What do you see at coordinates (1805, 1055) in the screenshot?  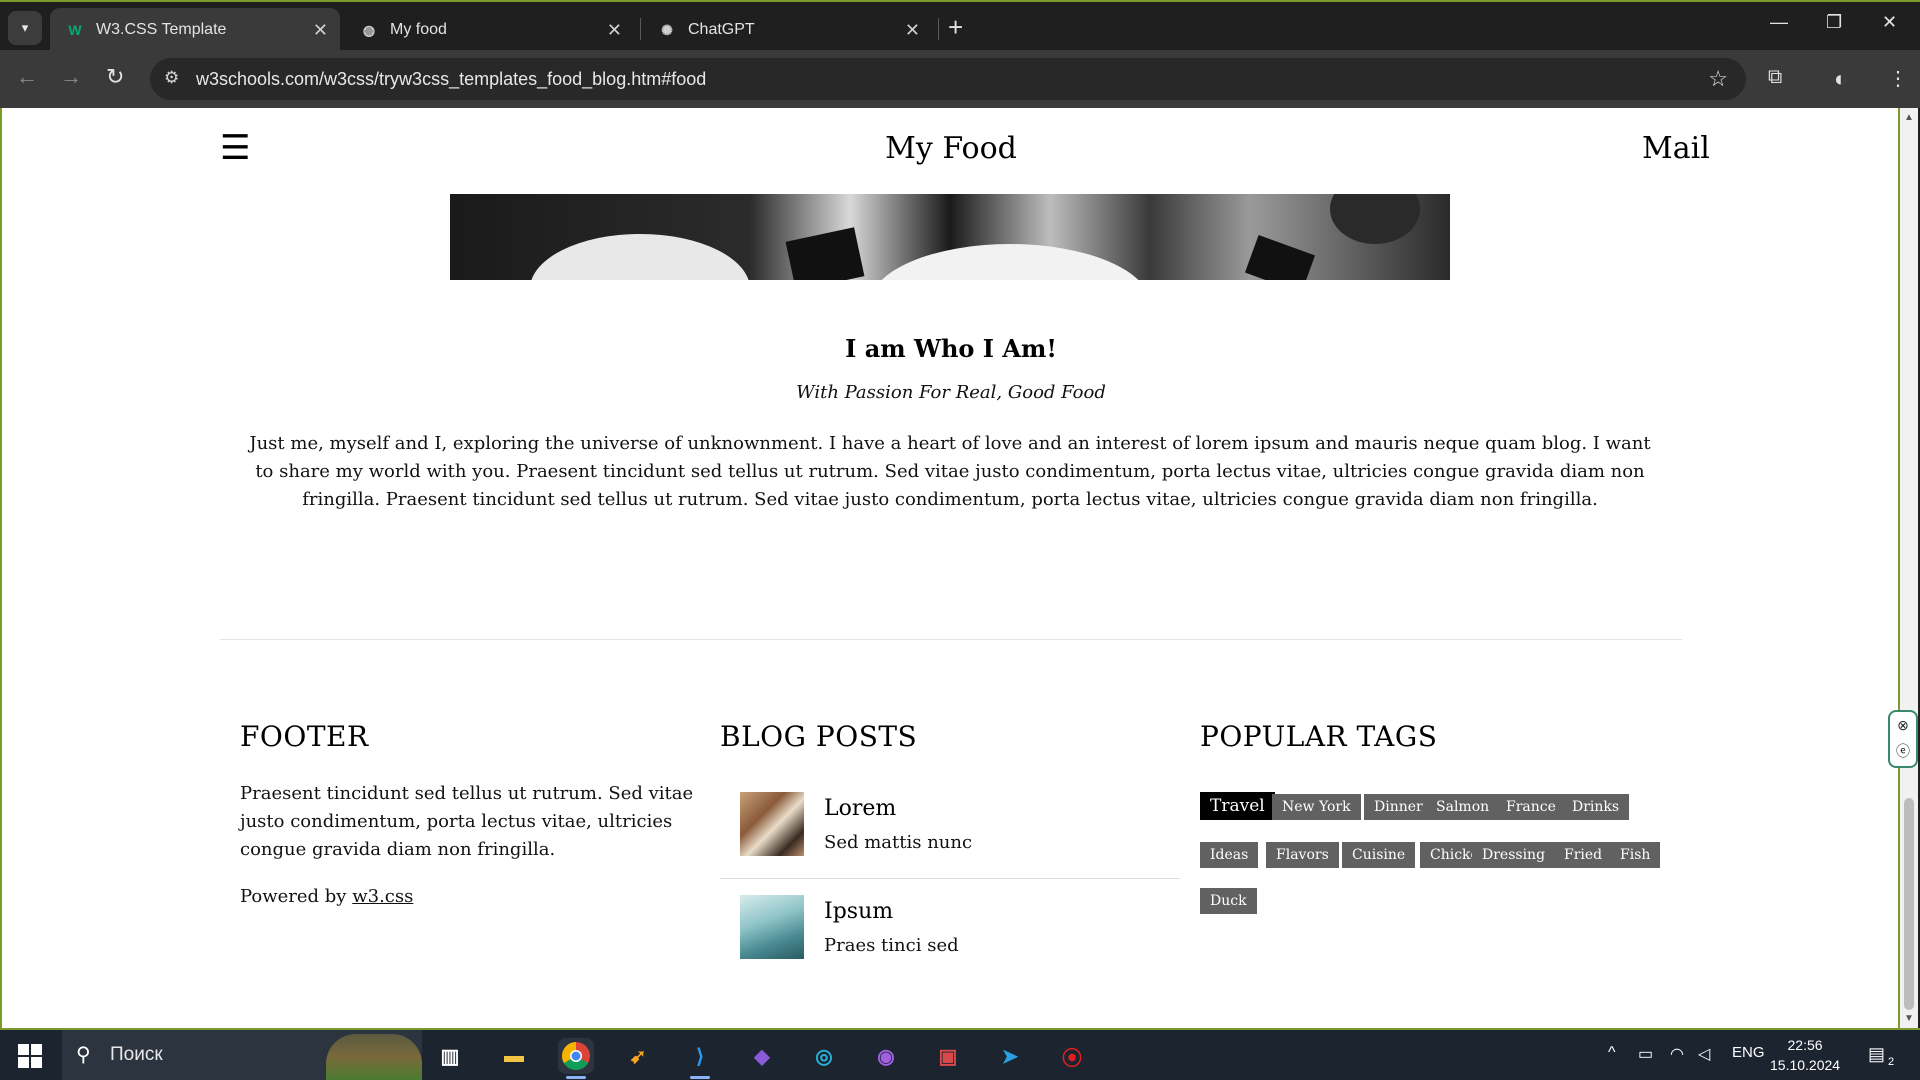 I see `taskbar-clock: 22:56 15.10.2024` at bounding box center [1805, 1055].